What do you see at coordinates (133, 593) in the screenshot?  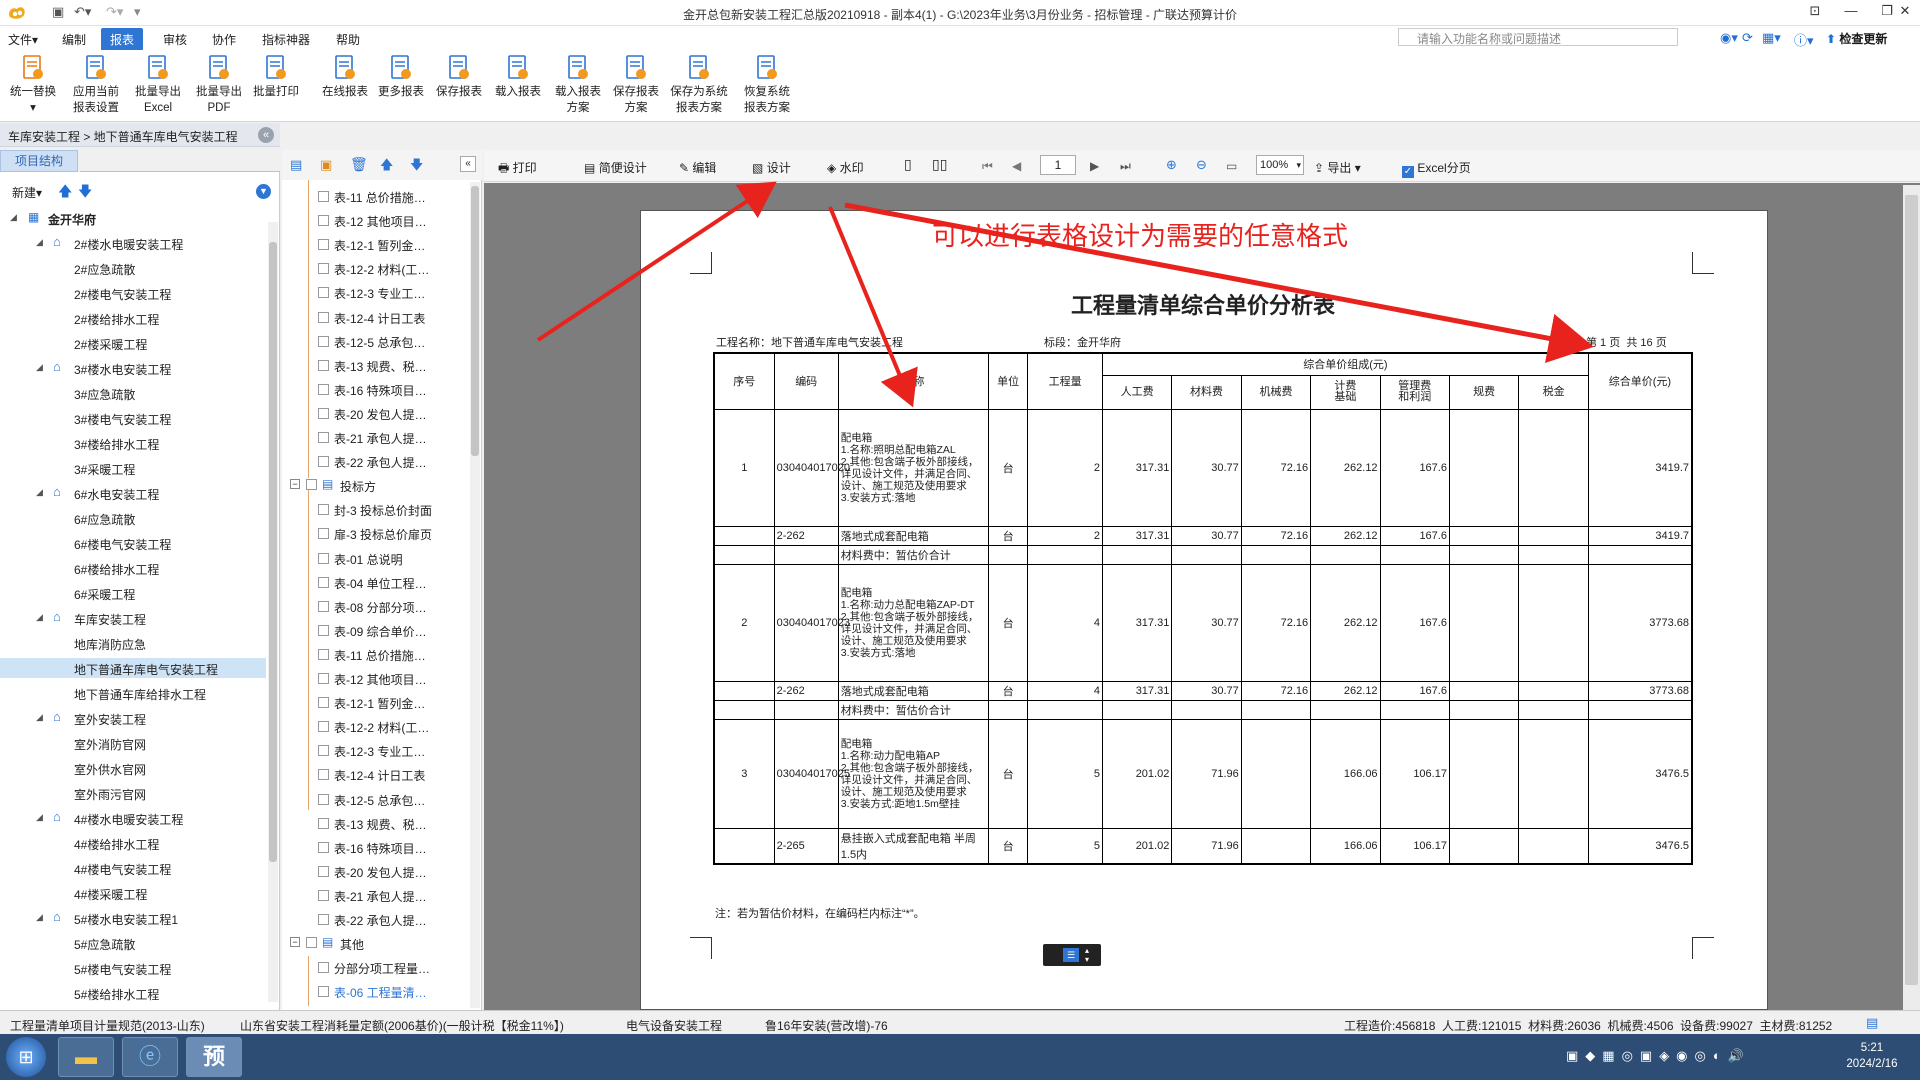 I see `tree-leaf: 6#采暖工程` at bounding box center [133, 593].